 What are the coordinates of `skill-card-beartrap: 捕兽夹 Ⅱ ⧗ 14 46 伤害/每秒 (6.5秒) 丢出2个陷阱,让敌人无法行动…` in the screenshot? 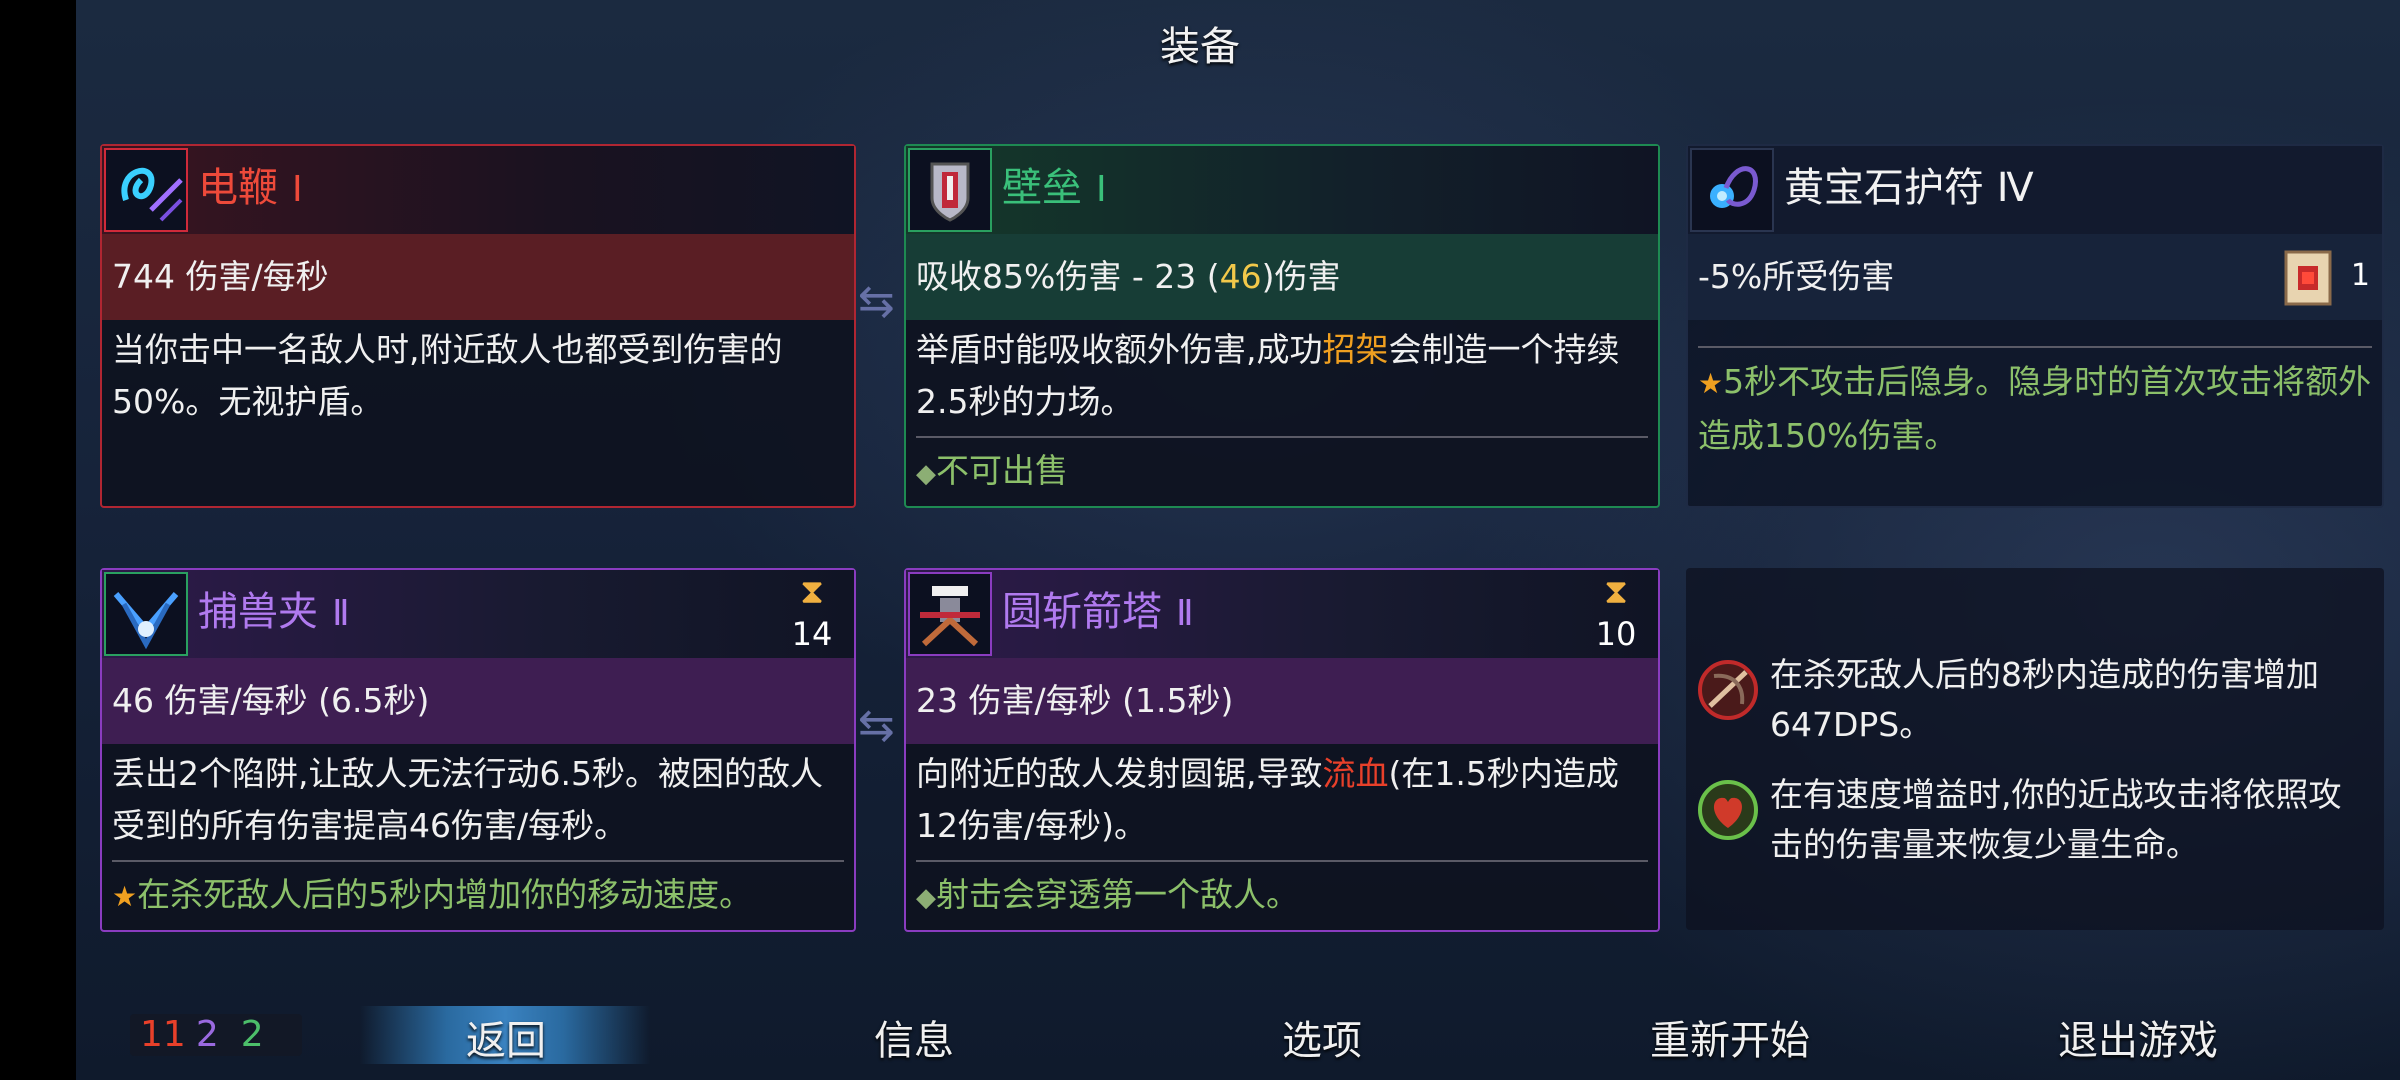 It's located at (478, 750).